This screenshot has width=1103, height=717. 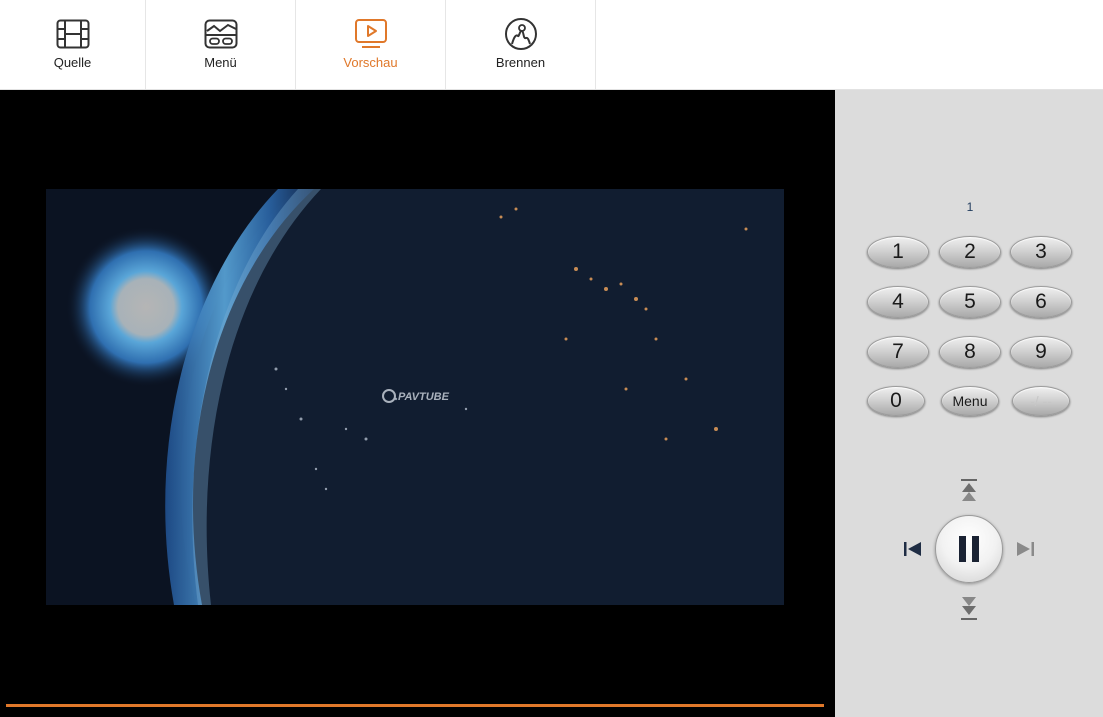 What do you see at coordinates (1041, 252) in the screenshot?
I see `key-3: 3` at bounding box center [1041, 252].